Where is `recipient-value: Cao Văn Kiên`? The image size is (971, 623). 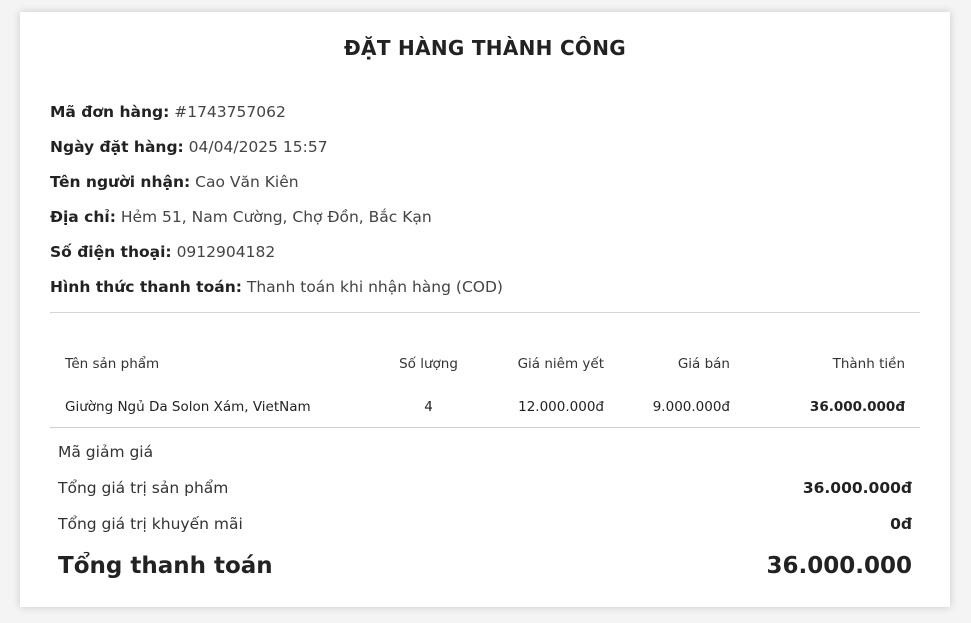
recipient-value: Cao Văn Kiên is located at coordinates (247, 182).